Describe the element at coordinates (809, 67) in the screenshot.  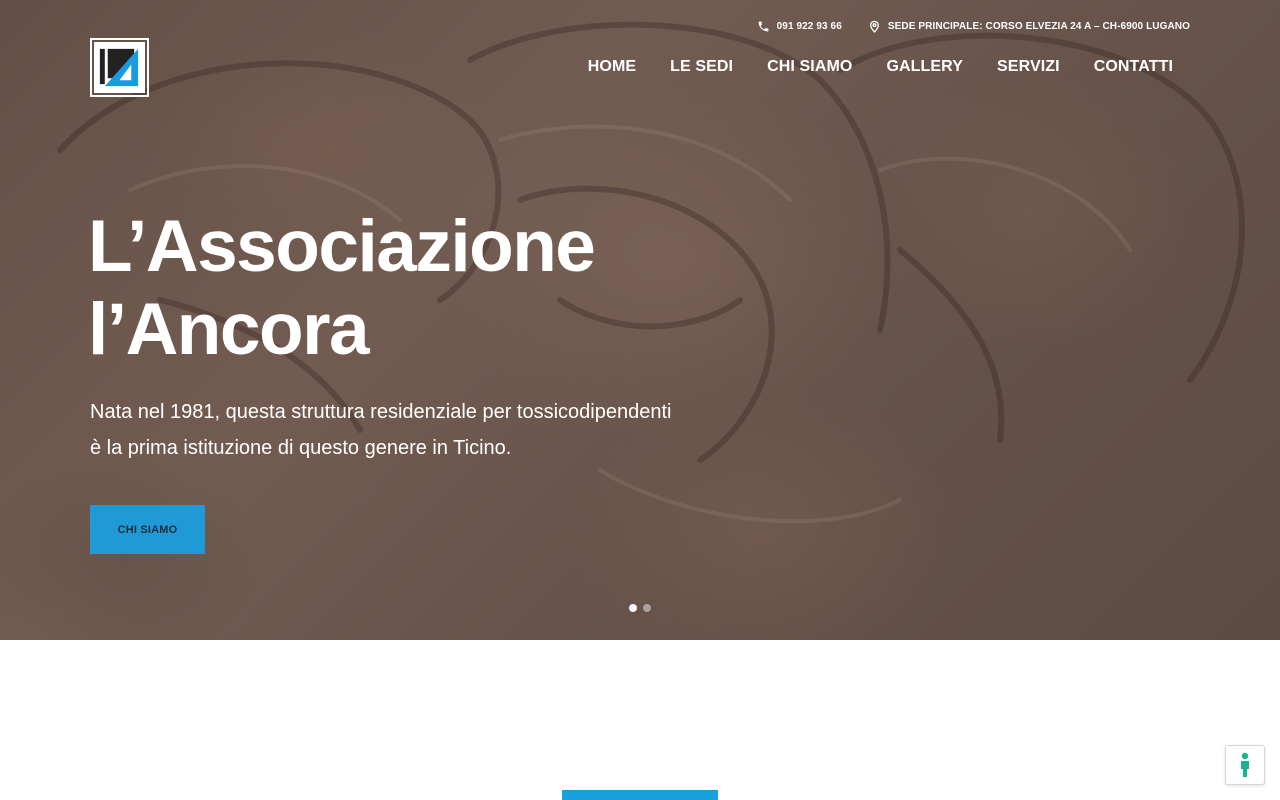
I see `nav-chi-siamo: CHI SIAMO` at that location.